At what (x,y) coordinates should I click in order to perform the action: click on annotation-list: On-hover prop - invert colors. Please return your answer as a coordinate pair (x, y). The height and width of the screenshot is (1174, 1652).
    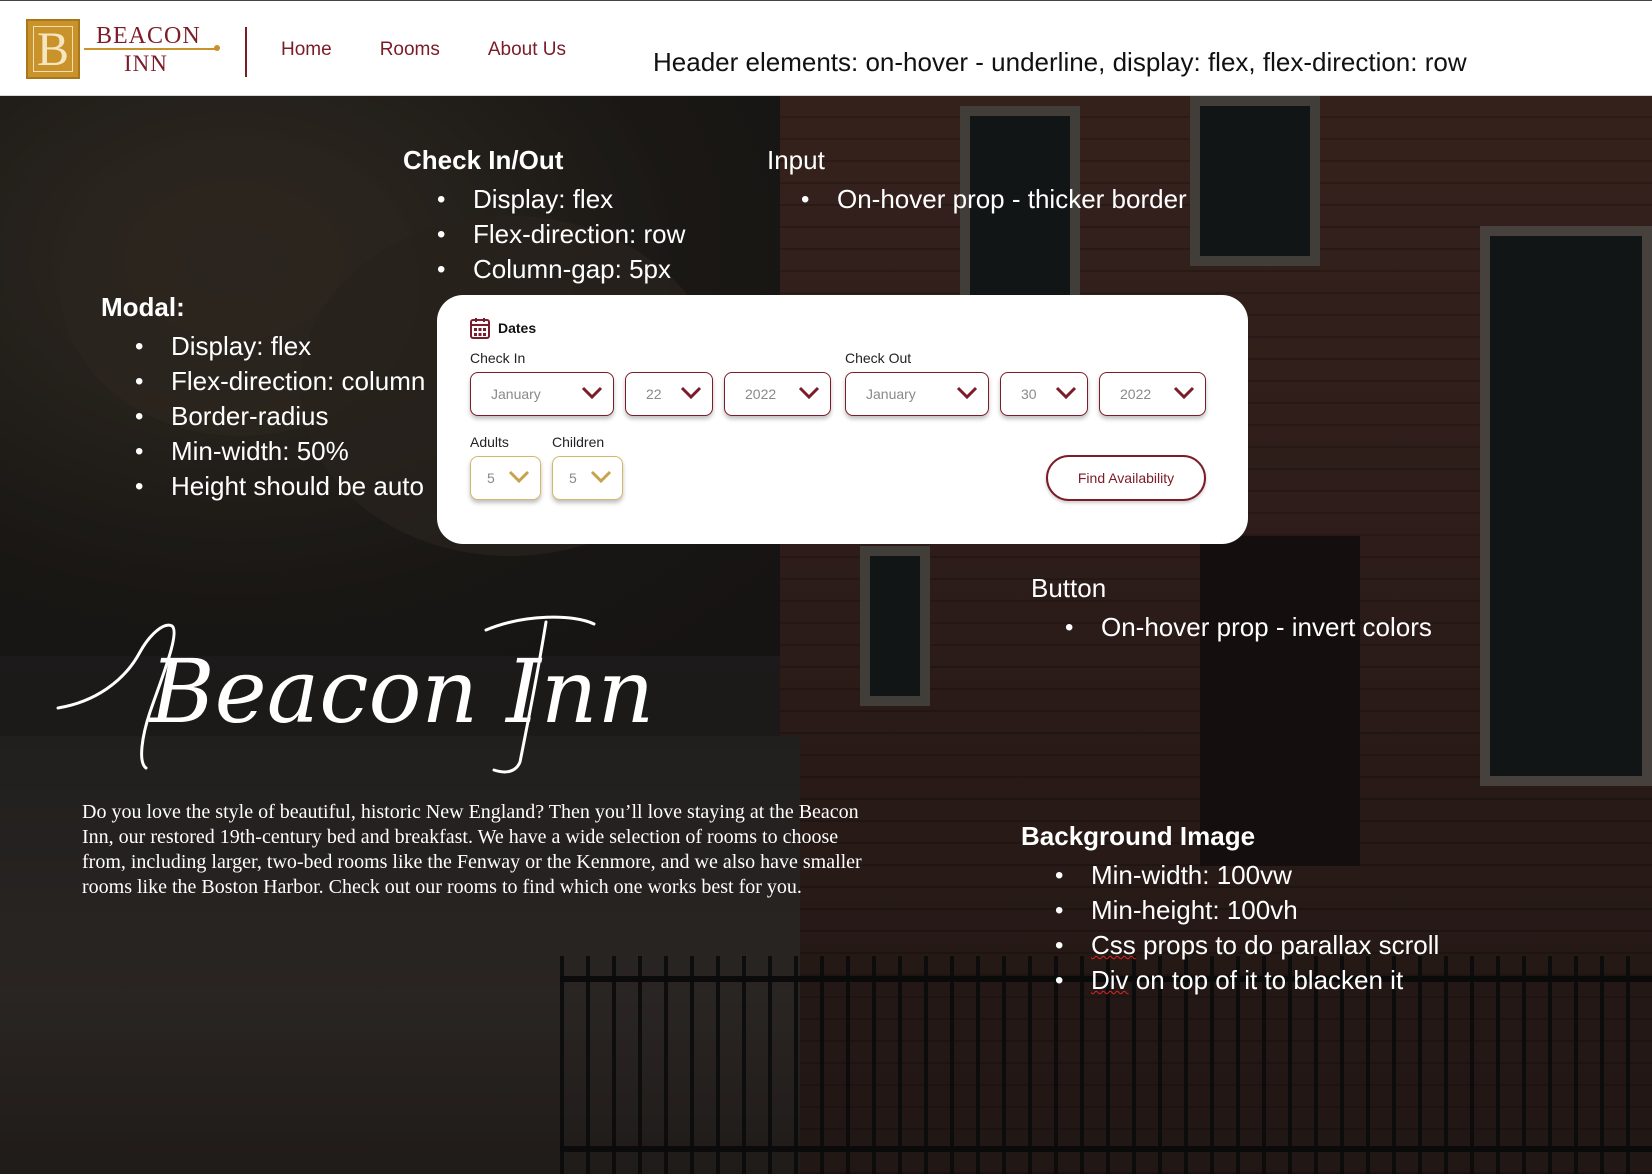
    Looking at the image, I should click on (1231, 627).